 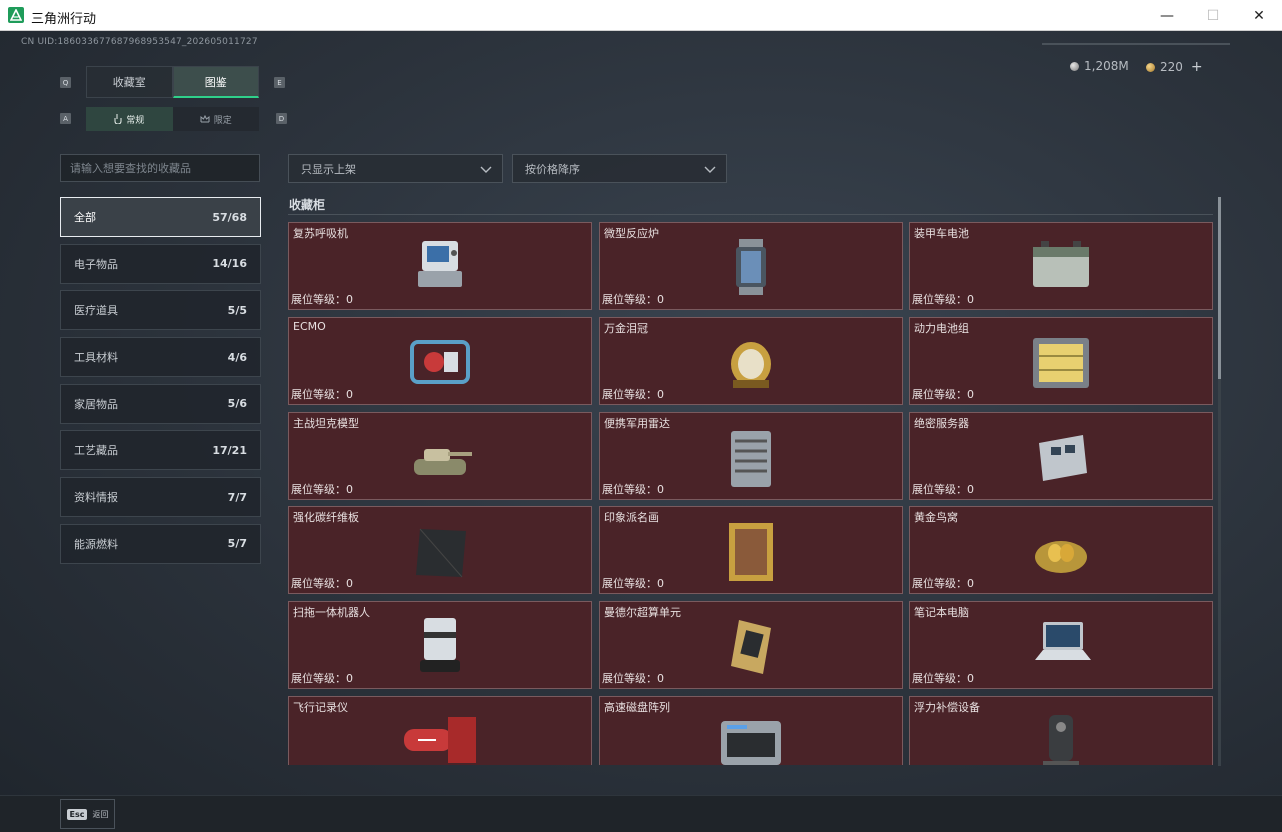 I want to click on esc-key-icon: Esc, so click(x=77, y=814).